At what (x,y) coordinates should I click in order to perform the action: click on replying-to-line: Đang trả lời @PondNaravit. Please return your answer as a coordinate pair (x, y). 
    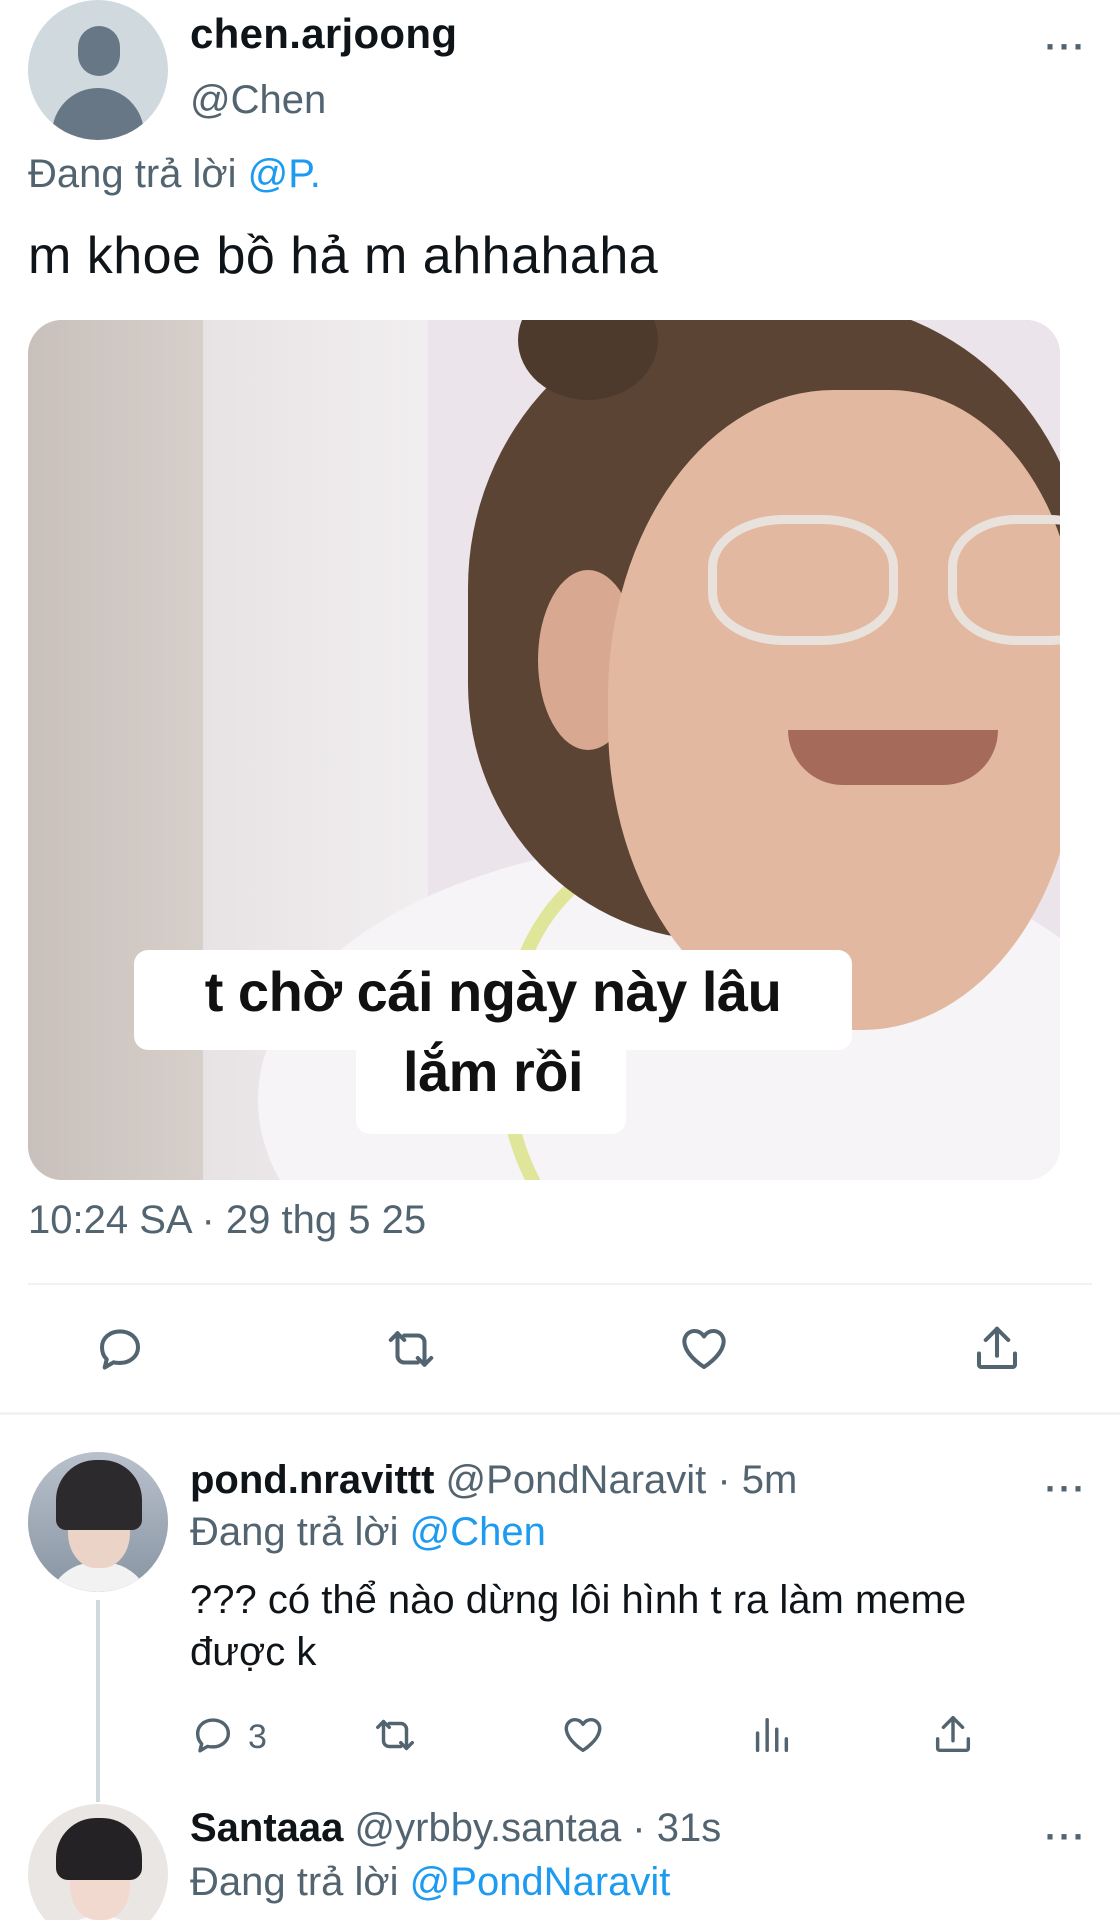
    Looking at the image, I should click on (430, 1882).